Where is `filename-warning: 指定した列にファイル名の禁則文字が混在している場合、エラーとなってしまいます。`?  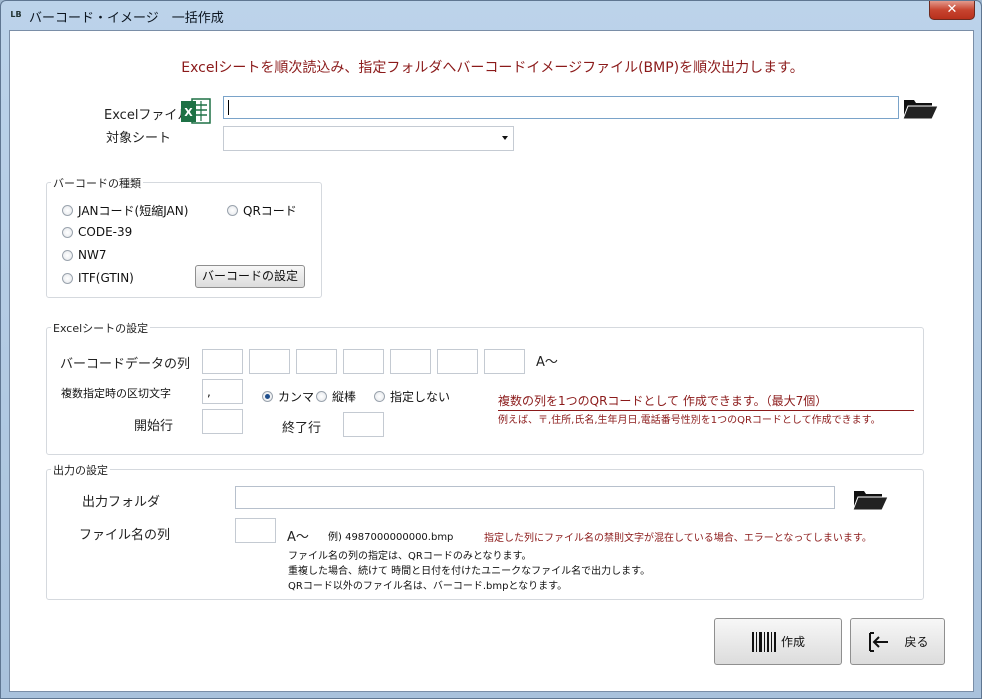
filename-warning: 指定した列にファイル名の禁則文字が混在している場合、エラーとなってしまいます。 is located at coordinates (678, 538).